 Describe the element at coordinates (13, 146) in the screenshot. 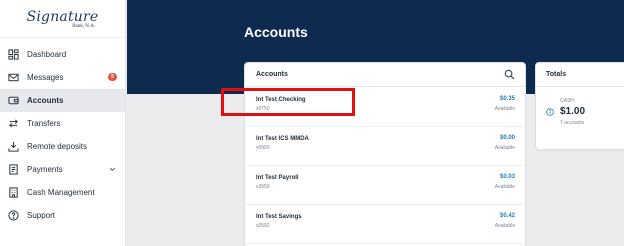

I see `deposit-icon` at that location.